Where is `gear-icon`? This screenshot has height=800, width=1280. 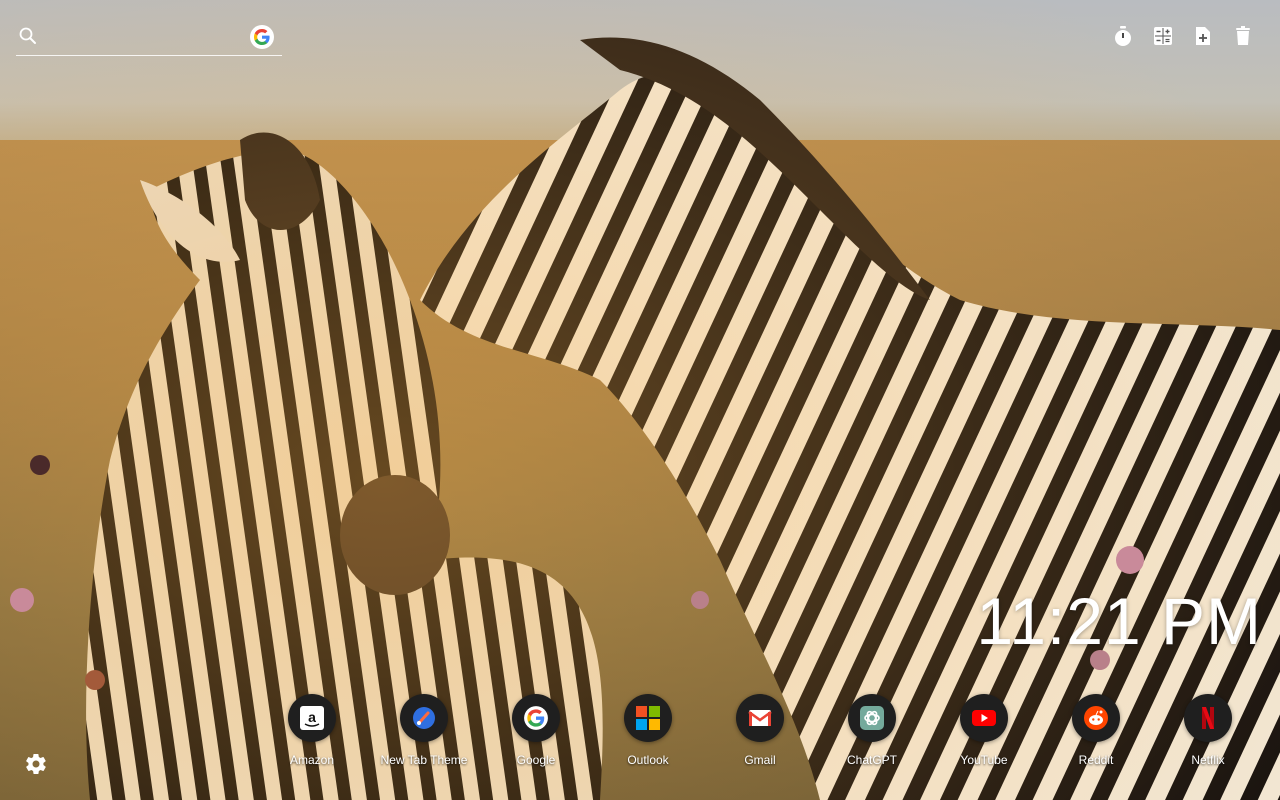 gear-icon is located at coordinates (36, 764).